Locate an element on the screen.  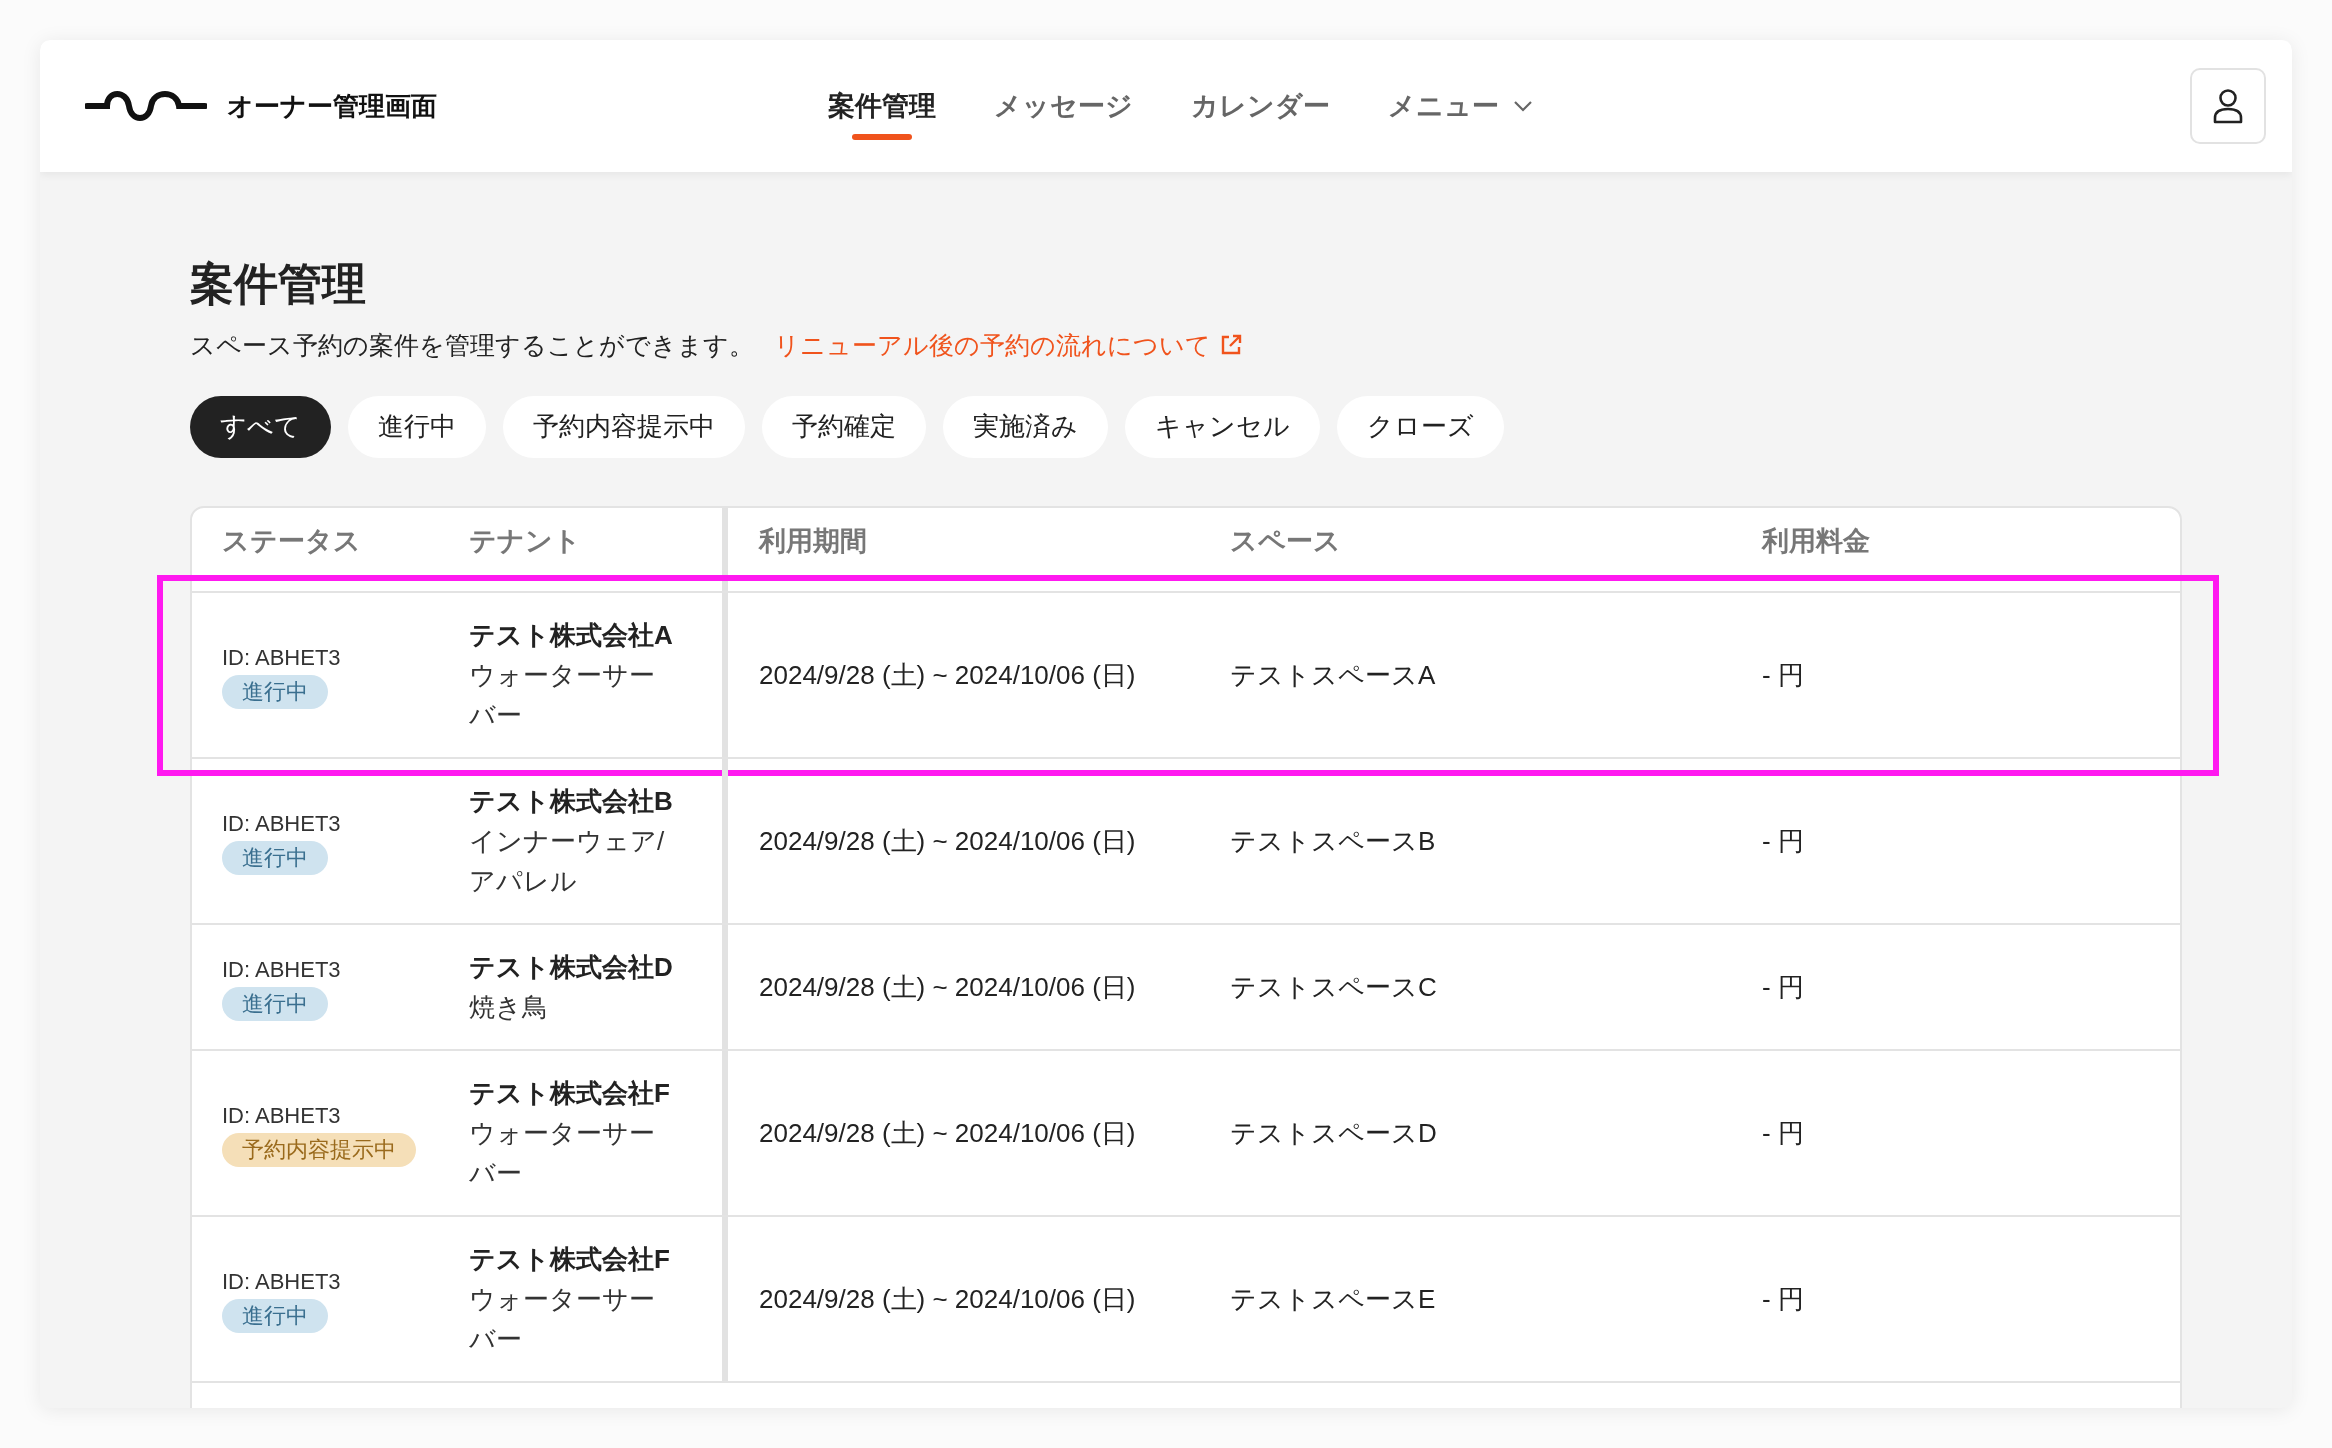
column-header: スペース is located at coordinates (1286, 542).